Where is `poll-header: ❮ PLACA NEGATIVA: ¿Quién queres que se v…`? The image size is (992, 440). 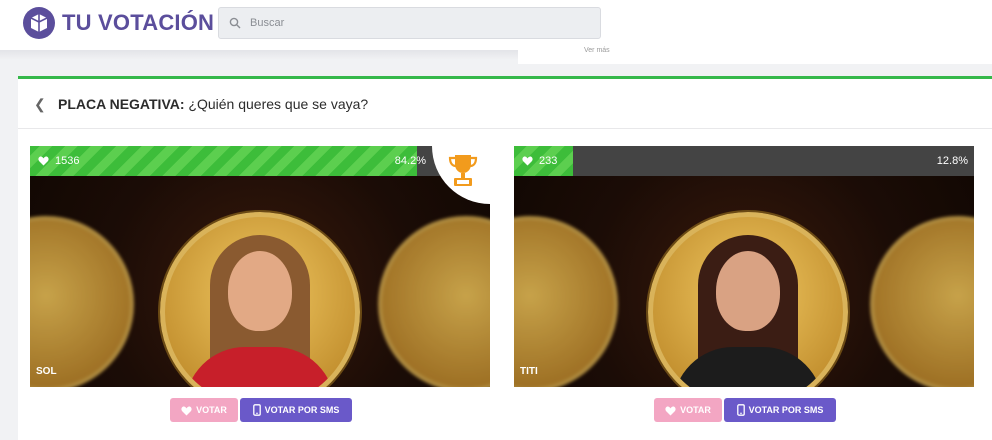
poll-header: ❮ PLACA NEGATIVA: ¿Quién queres que se v… is located at coordinates (505, 104).